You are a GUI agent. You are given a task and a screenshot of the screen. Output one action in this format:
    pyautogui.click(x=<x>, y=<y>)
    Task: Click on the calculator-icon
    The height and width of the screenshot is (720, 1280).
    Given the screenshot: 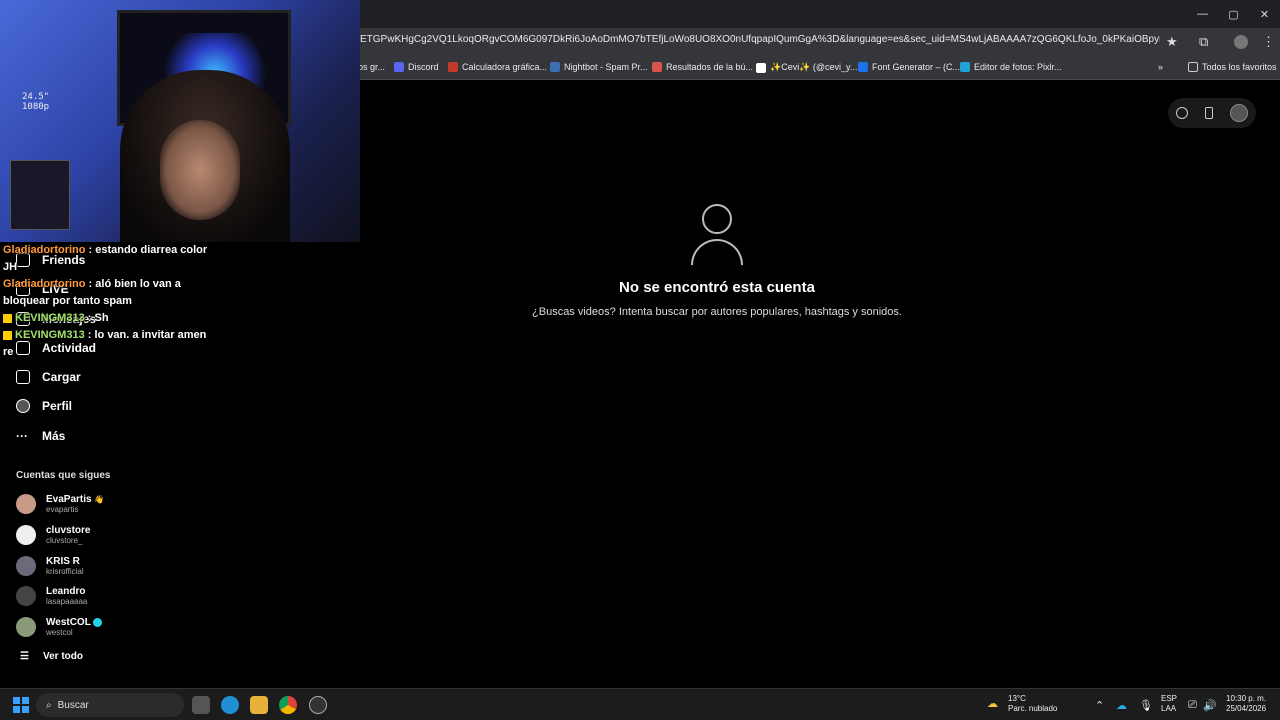 What is the action you would take?
    pyautogui.click(x=453, y=67)
    